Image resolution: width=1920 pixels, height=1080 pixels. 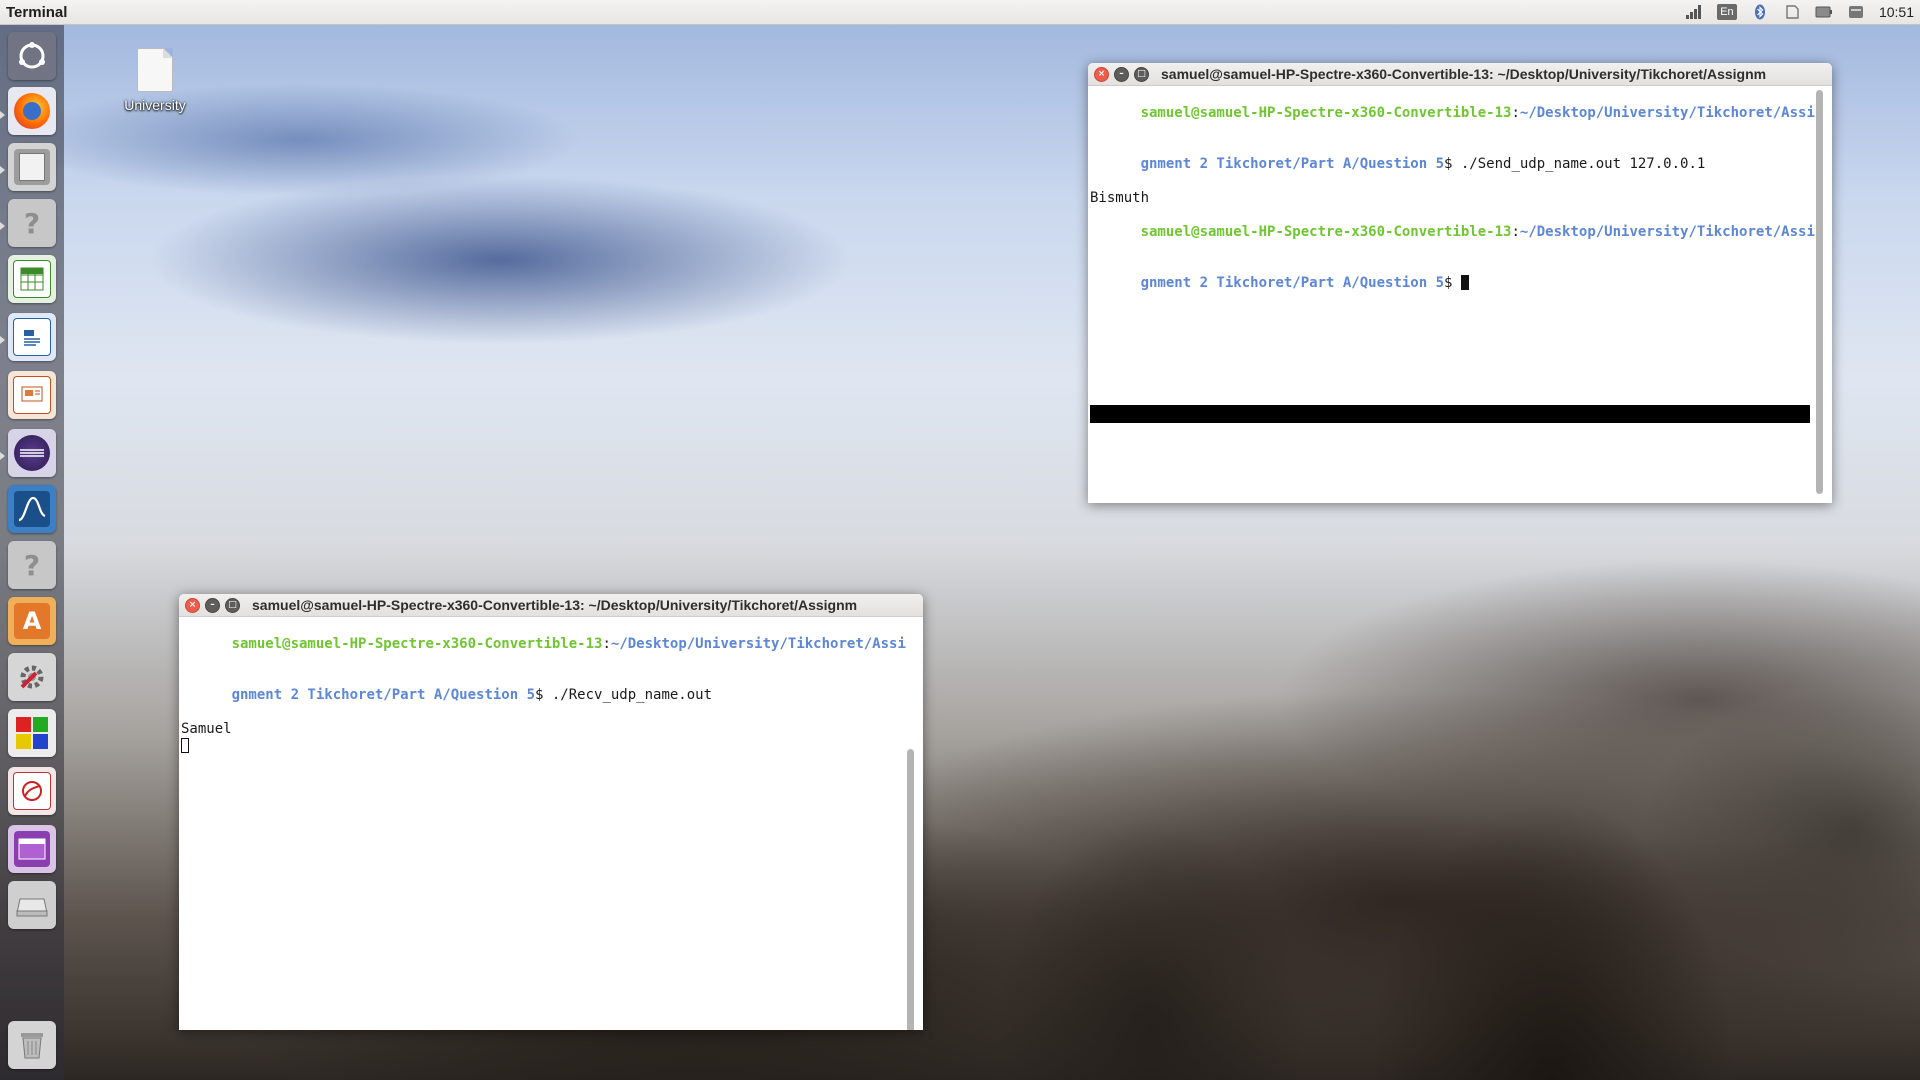 What do you see at coordinates (1896, 12) in the screenshot?
I see `clock: 10:51` at bounding box center [1896, 12].